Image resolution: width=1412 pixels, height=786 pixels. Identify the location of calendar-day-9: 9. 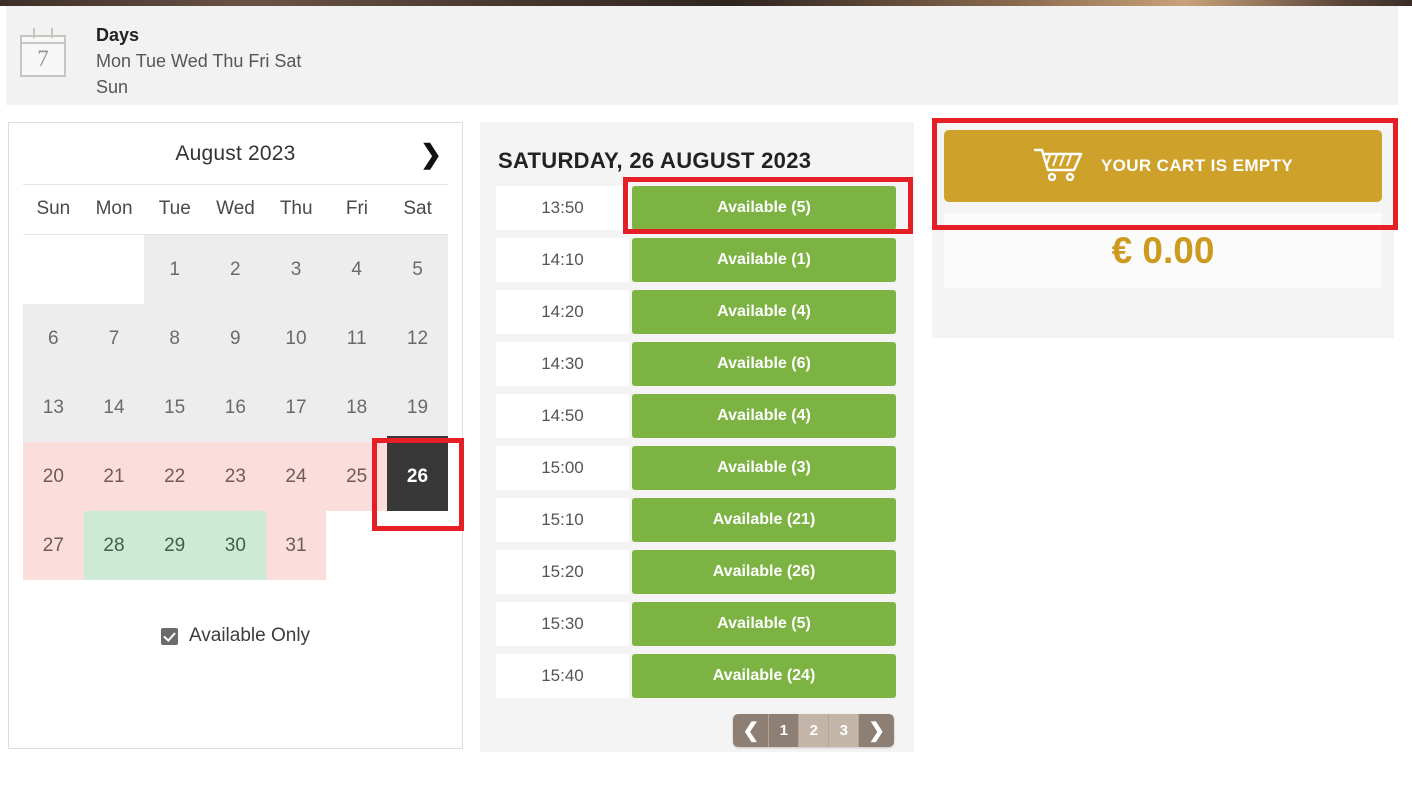
(235, 338).